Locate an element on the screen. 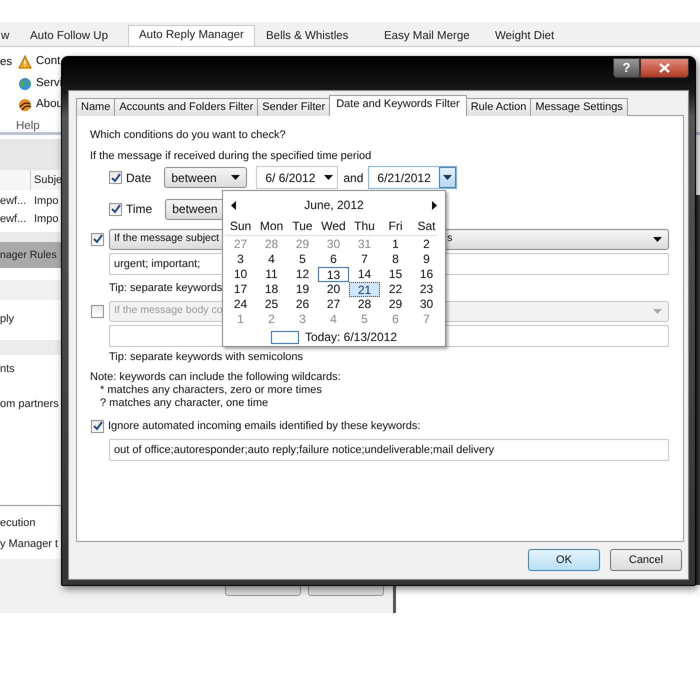 The width and height of the screenshot is (700, 700). weekday-label: Fri is located at coordinates (396, 226).